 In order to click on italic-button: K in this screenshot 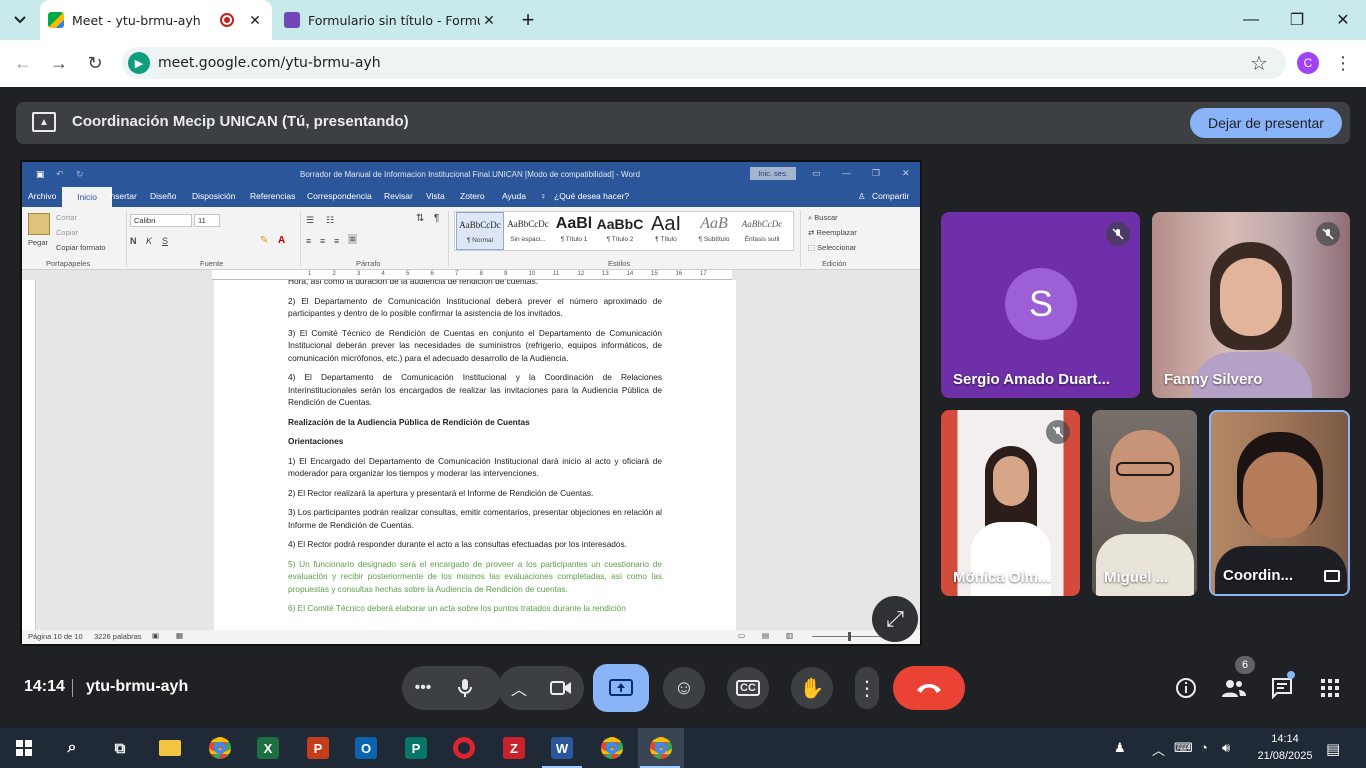, I will do `click(149, 241)`.